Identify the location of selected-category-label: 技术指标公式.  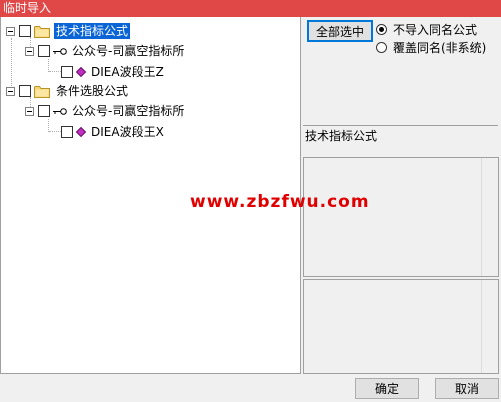
(400, 141).